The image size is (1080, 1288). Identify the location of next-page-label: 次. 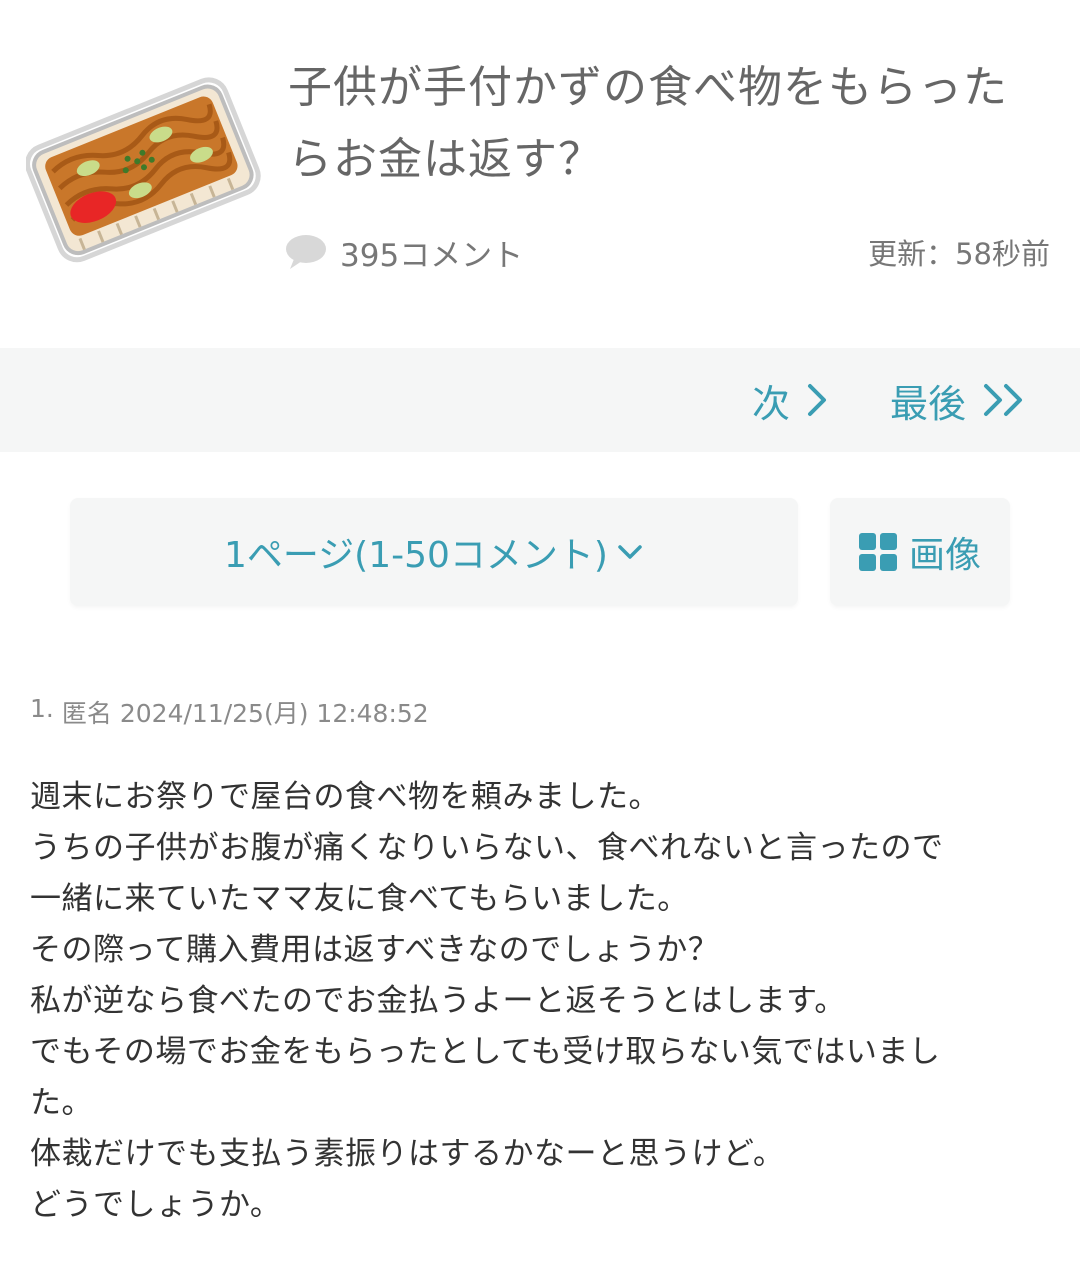
(771, 403).